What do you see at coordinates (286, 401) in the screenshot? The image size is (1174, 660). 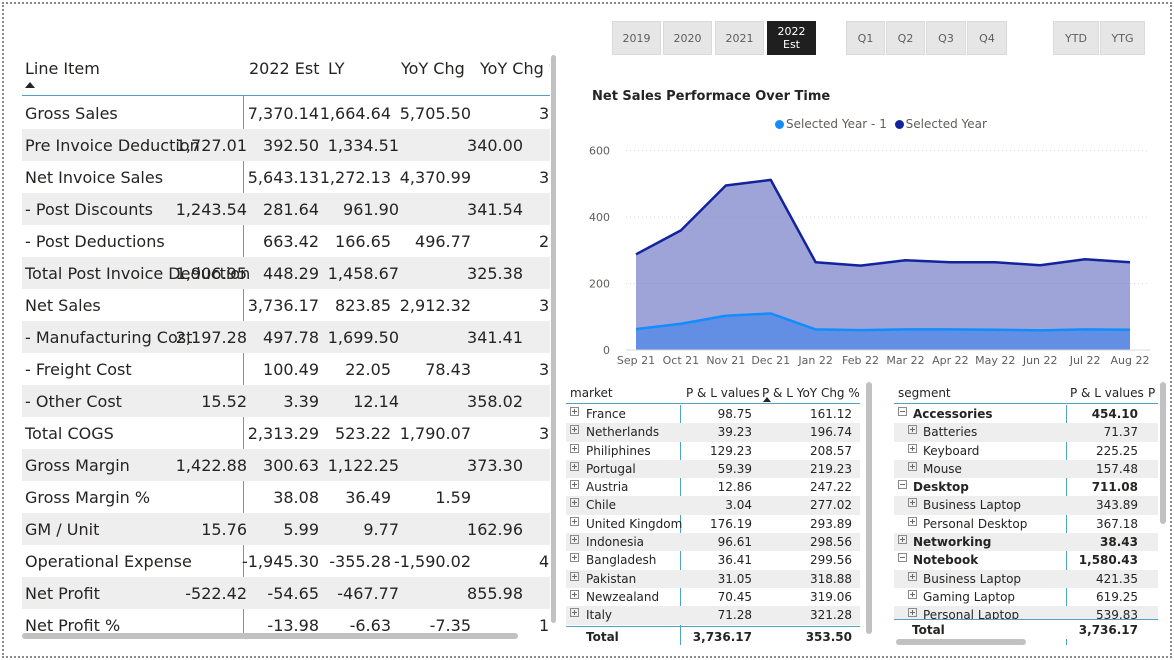 I see `pnl-row: - Other Cost 15.52 3.39 12.14 358.02` at bounding box center [286, 401].